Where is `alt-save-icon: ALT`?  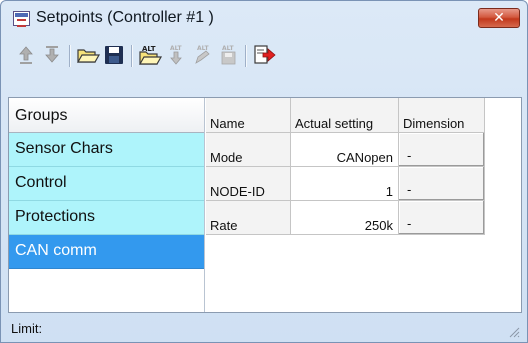 alt-save-icon: ALT is located at coordinates (228, 55).